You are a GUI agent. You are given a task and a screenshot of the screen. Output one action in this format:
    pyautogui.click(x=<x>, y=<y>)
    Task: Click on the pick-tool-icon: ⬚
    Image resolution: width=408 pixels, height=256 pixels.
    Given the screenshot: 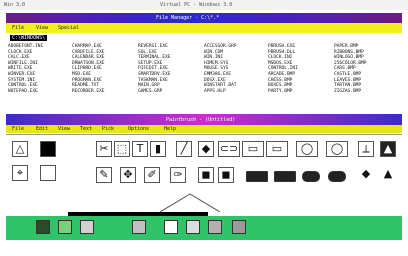 What is the action you would take?
    pyautogui.click(x=122, y=149)
    